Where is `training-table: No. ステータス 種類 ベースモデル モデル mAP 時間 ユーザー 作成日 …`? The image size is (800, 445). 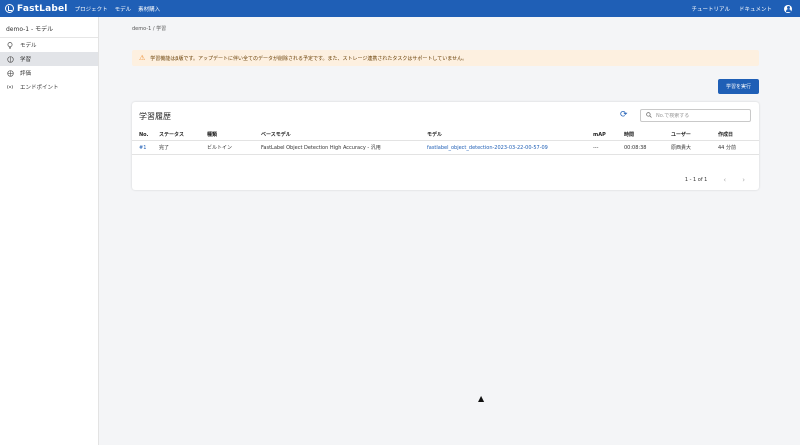 training-table: No. ステータス 種類 ベースモデル モデル mAP 時間 ユーザー 作成日 … is located at coordinates (445, 142).